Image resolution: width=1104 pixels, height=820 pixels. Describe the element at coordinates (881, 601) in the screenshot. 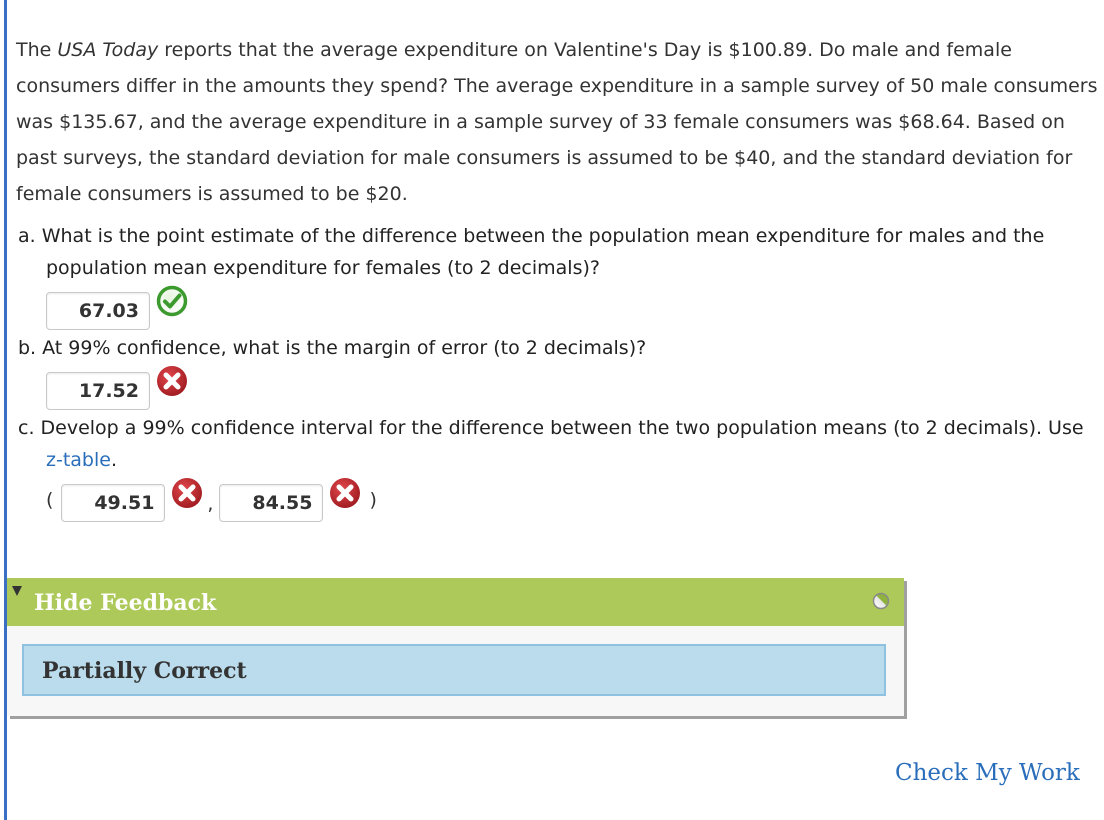

I see `status-knob-icon` at that location.